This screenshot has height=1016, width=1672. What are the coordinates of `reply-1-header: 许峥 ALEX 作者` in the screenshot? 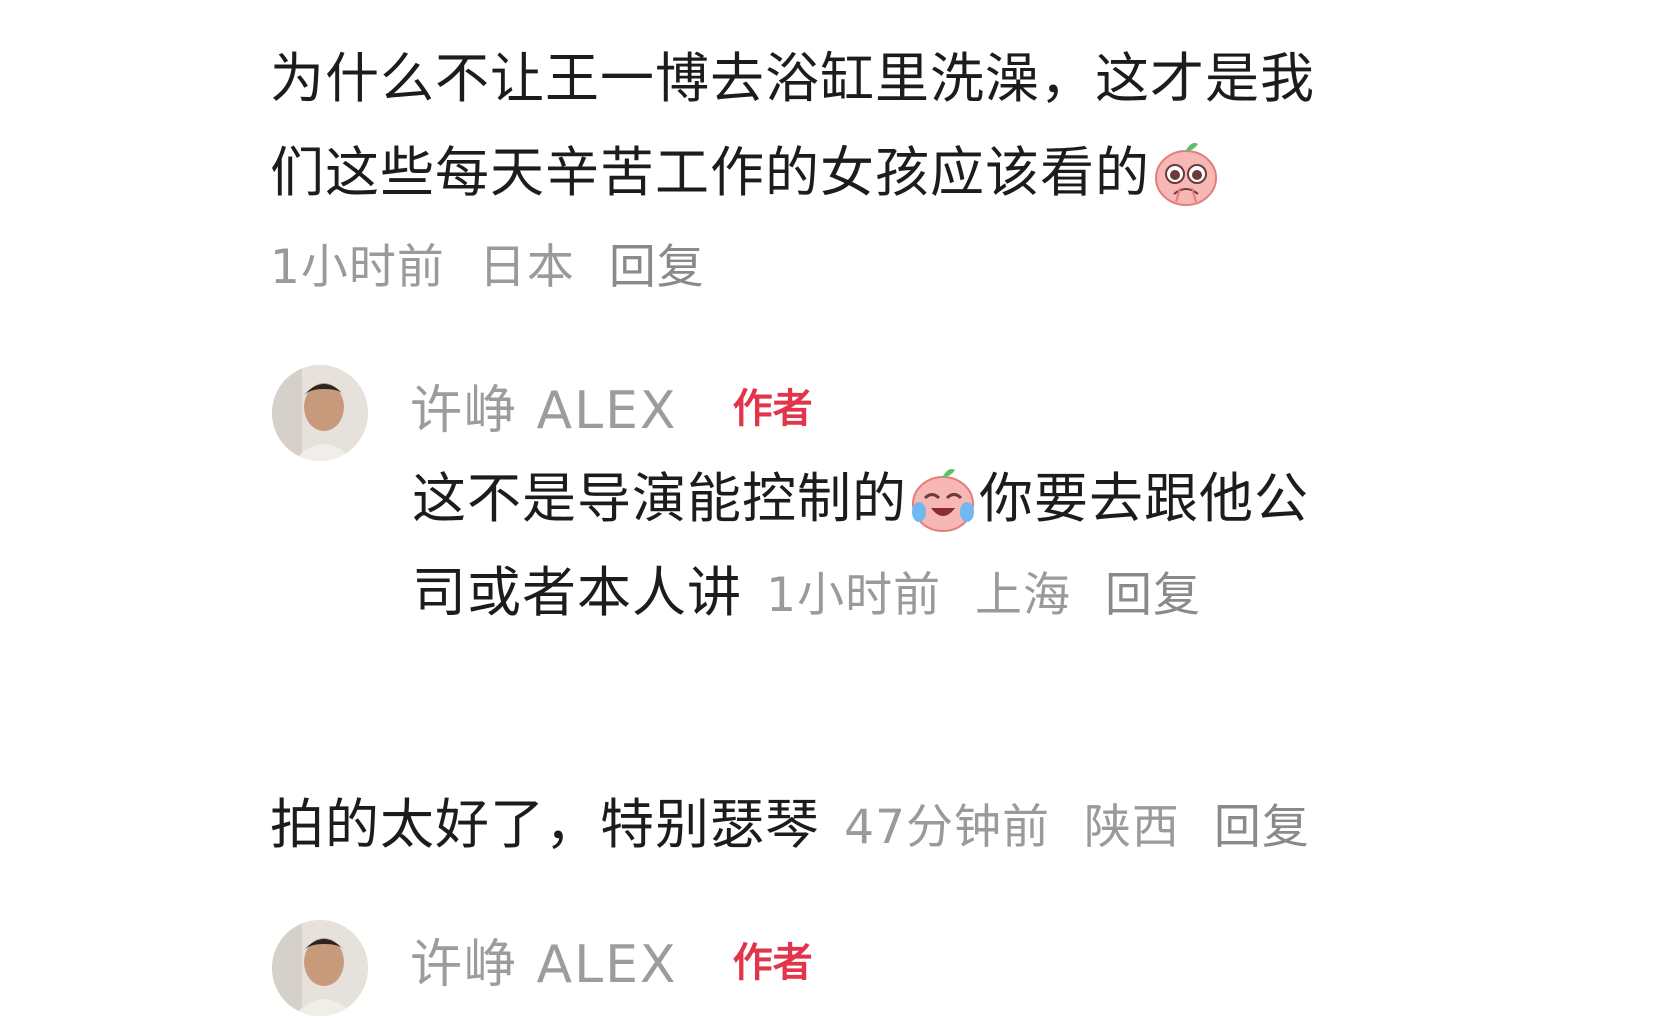 It's located at (611, 405).